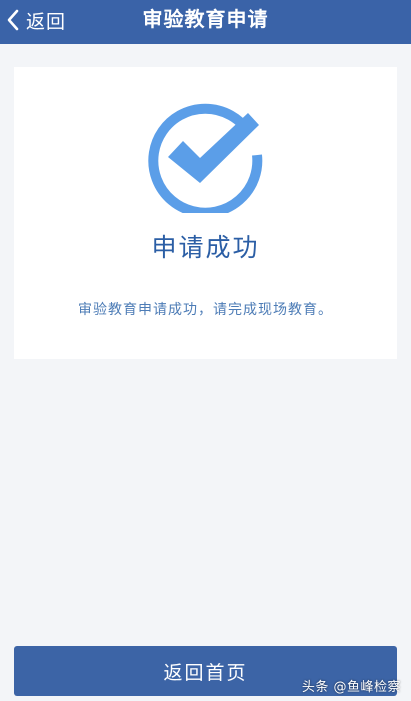  What do you see at coordinates (205, 158) in the screenshot?
I see `check-circle-icon` at bounding box center [205, 158].